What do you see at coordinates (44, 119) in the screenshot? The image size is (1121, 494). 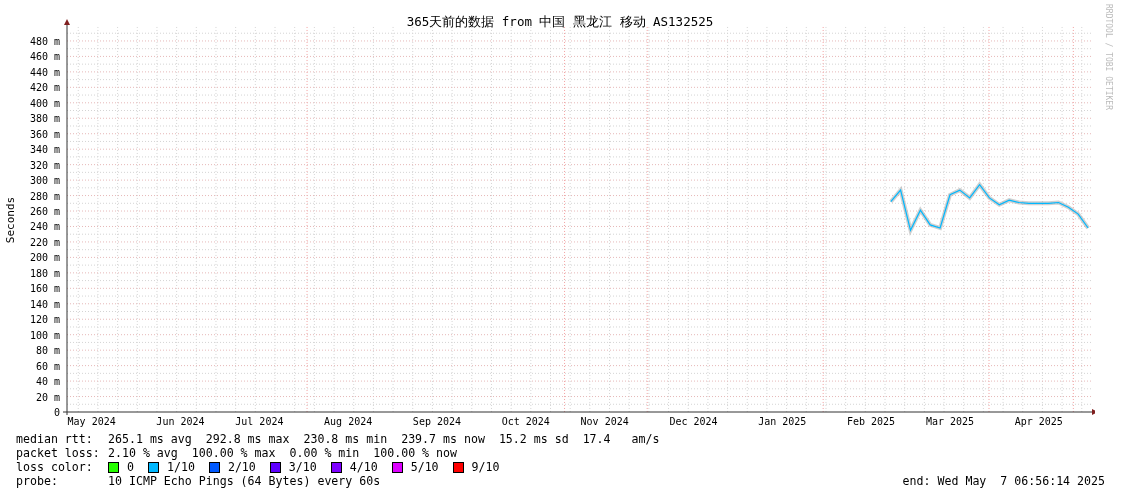 I see `y-tick-label: 380 m` at bounding box center [44, 119].